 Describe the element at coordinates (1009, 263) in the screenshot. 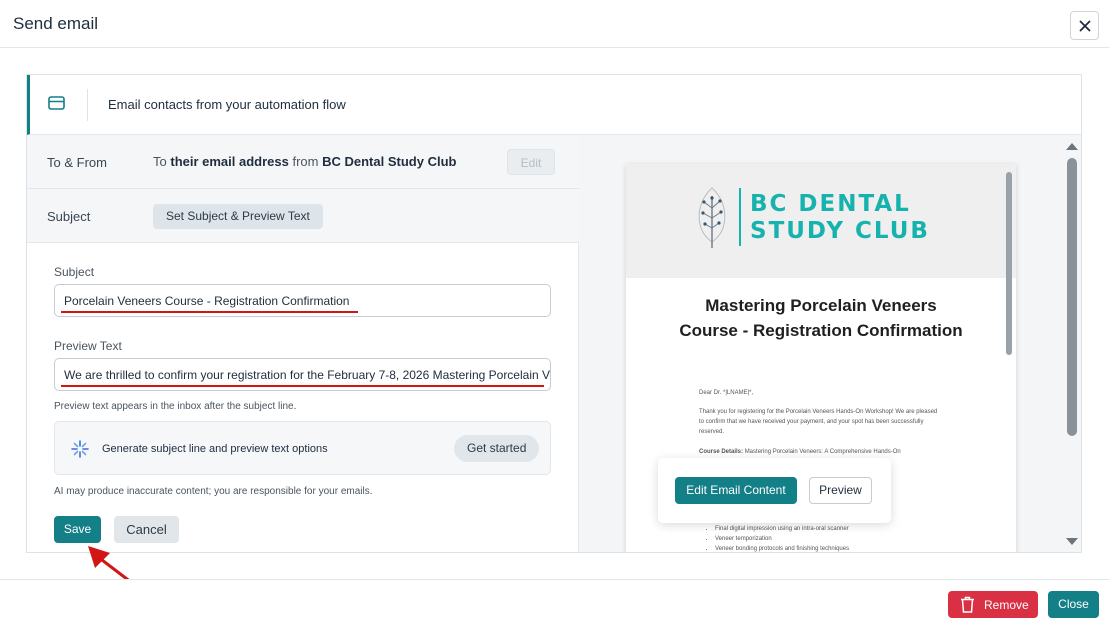

I see `preview-inner-scrollbar` at that location.